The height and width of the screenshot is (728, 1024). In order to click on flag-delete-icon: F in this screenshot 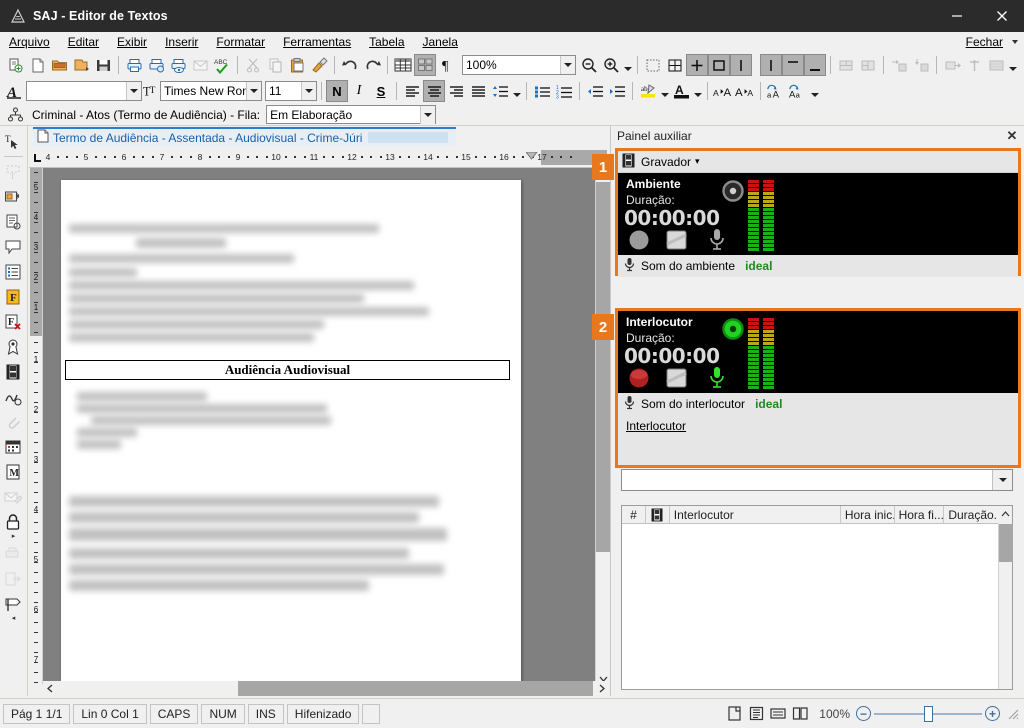, I will do `click(13, 321)`.